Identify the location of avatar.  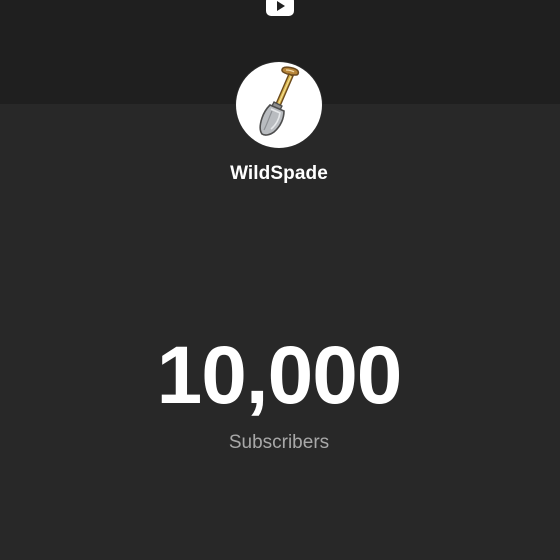
(279, 105).